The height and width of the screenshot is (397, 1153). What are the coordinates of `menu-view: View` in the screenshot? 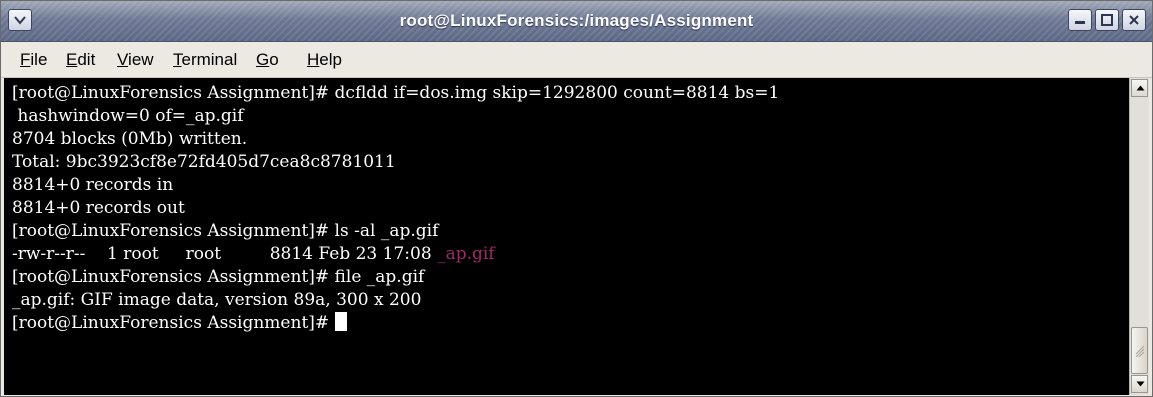 It's located at (135, 60).